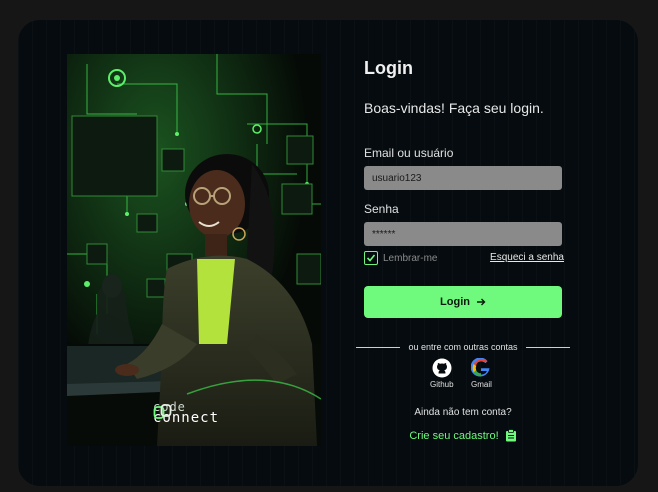  What do you see at coordinates (527, 257) in the screenshot?
I see `forgot-password-link: Esqueci a senha` at bounding box center [527, 257].